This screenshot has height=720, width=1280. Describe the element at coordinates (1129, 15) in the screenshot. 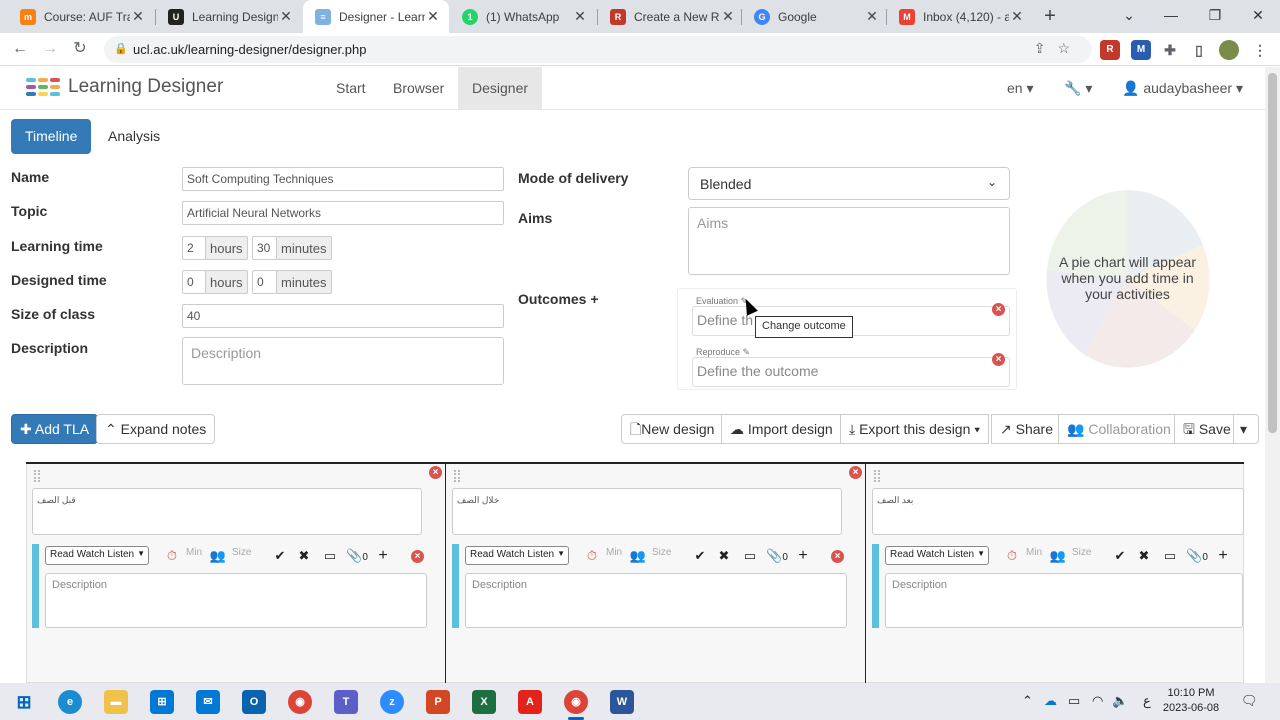

I see `tab-search-icon: ⌄` at that location.